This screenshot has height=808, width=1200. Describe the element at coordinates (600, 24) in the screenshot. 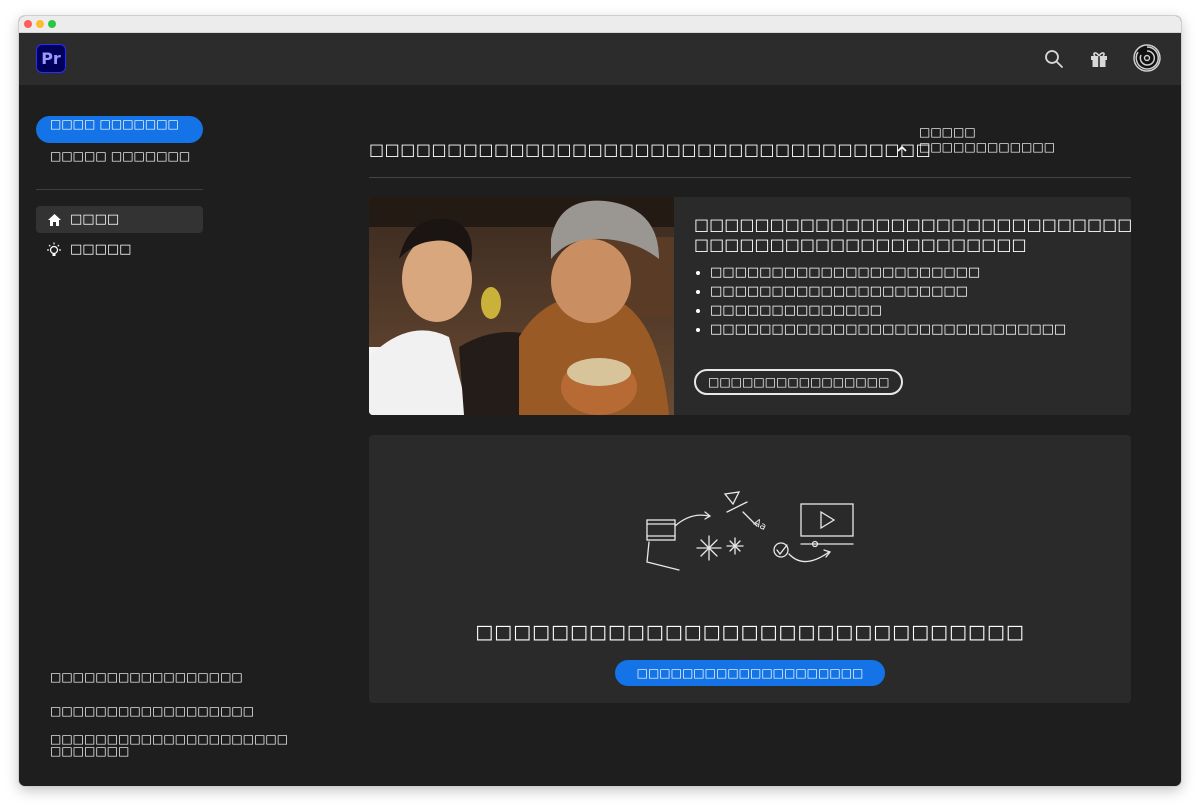

I see `window-titlebar` at that location.